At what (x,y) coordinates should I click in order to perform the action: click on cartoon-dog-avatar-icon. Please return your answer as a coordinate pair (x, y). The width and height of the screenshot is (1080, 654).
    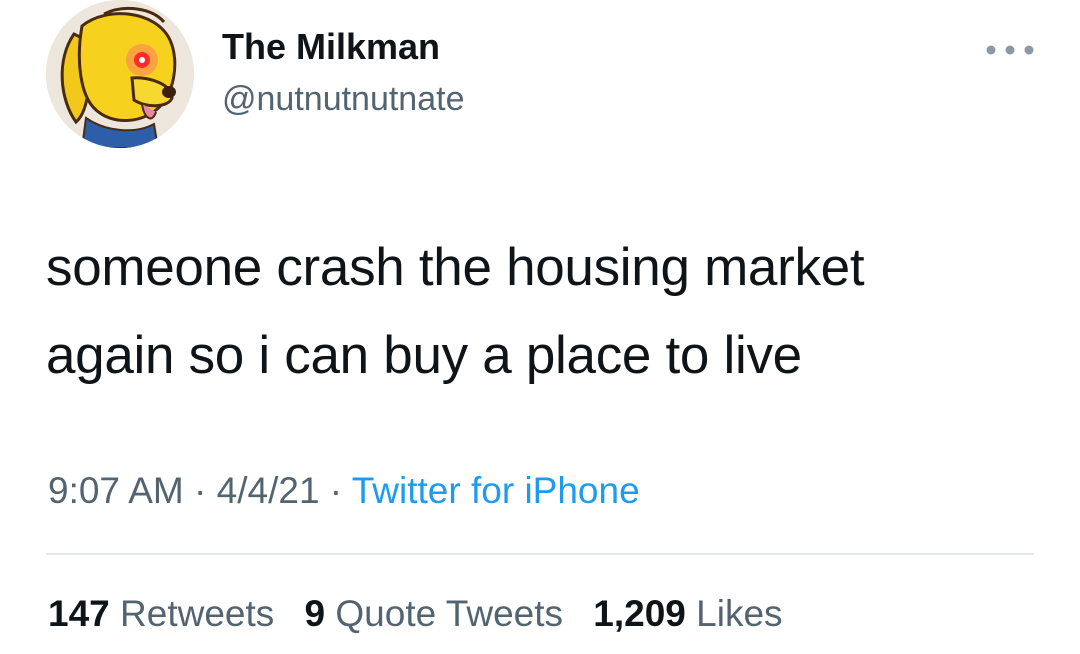
    Looking at the image, I should click on (120, 74).